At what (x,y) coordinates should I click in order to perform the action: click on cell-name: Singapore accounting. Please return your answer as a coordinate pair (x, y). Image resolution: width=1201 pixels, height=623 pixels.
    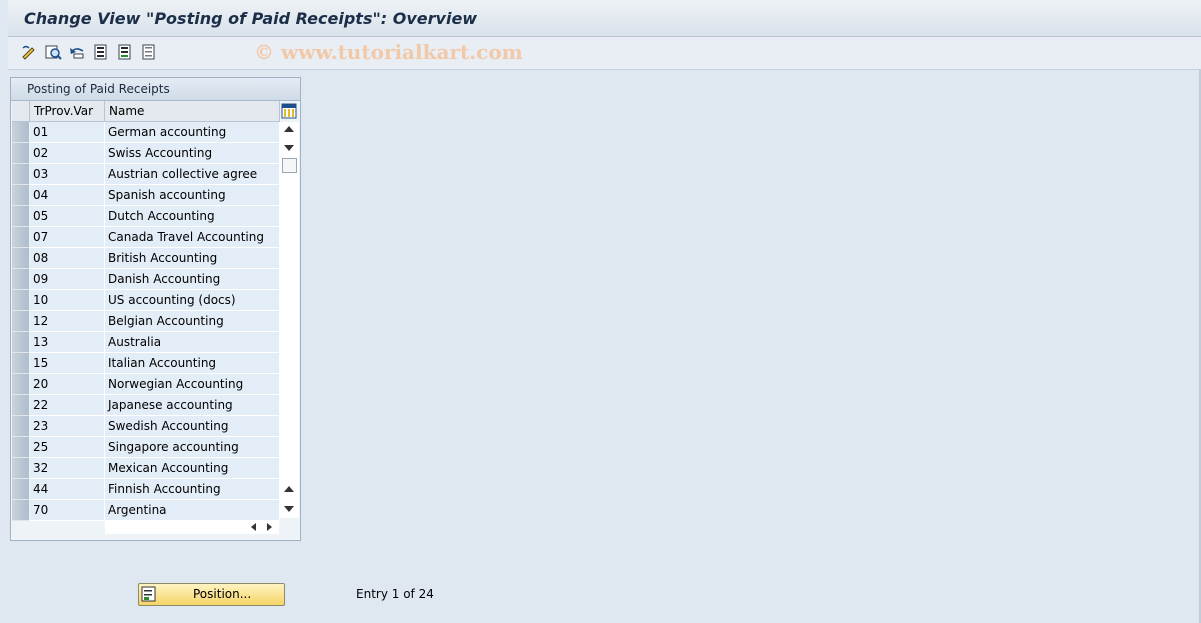
    Looking at the image, I should click on (192, 447).